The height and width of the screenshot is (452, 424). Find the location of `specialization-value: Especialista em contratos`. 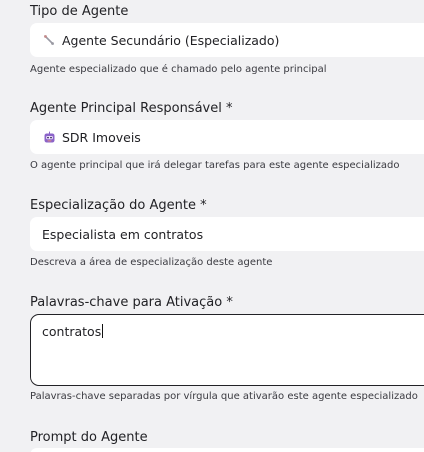

specialization-value: Especialista em contratos is located at coordinates (123, 234).